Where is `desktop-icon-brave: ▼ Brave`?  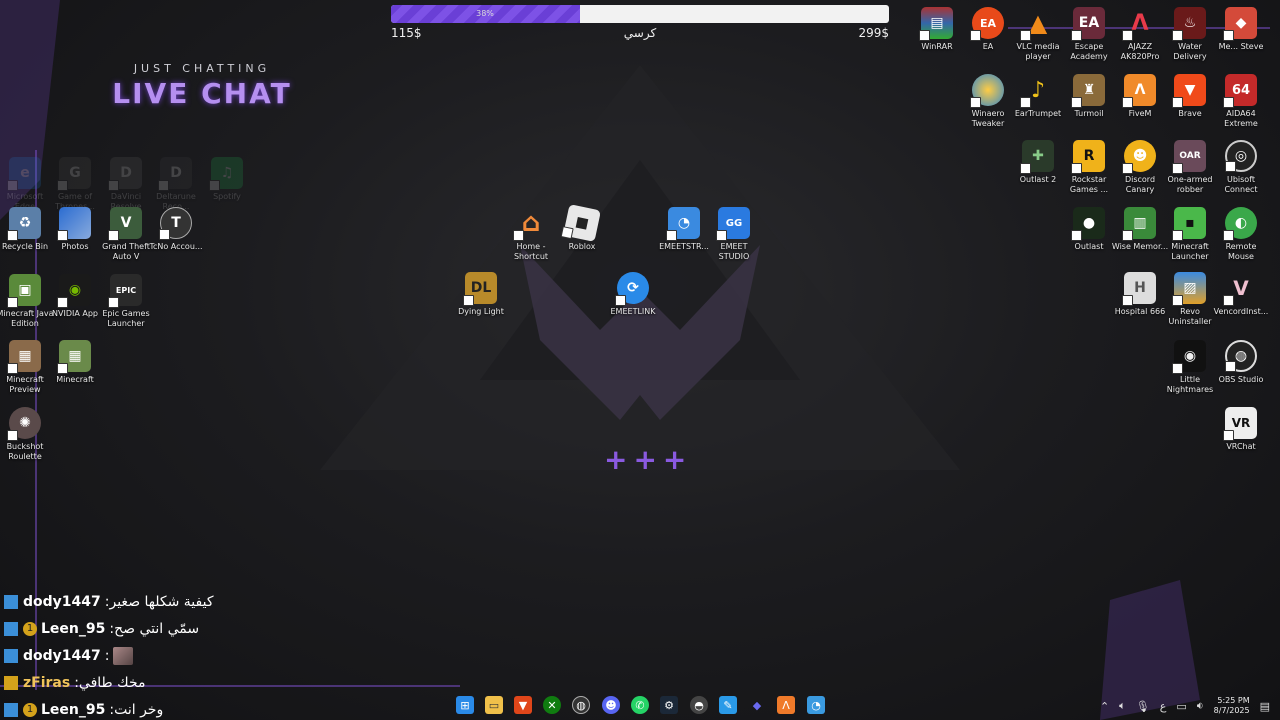 desktop-icon-brave: ▼ Brave is located at coordinates (1190, 96).